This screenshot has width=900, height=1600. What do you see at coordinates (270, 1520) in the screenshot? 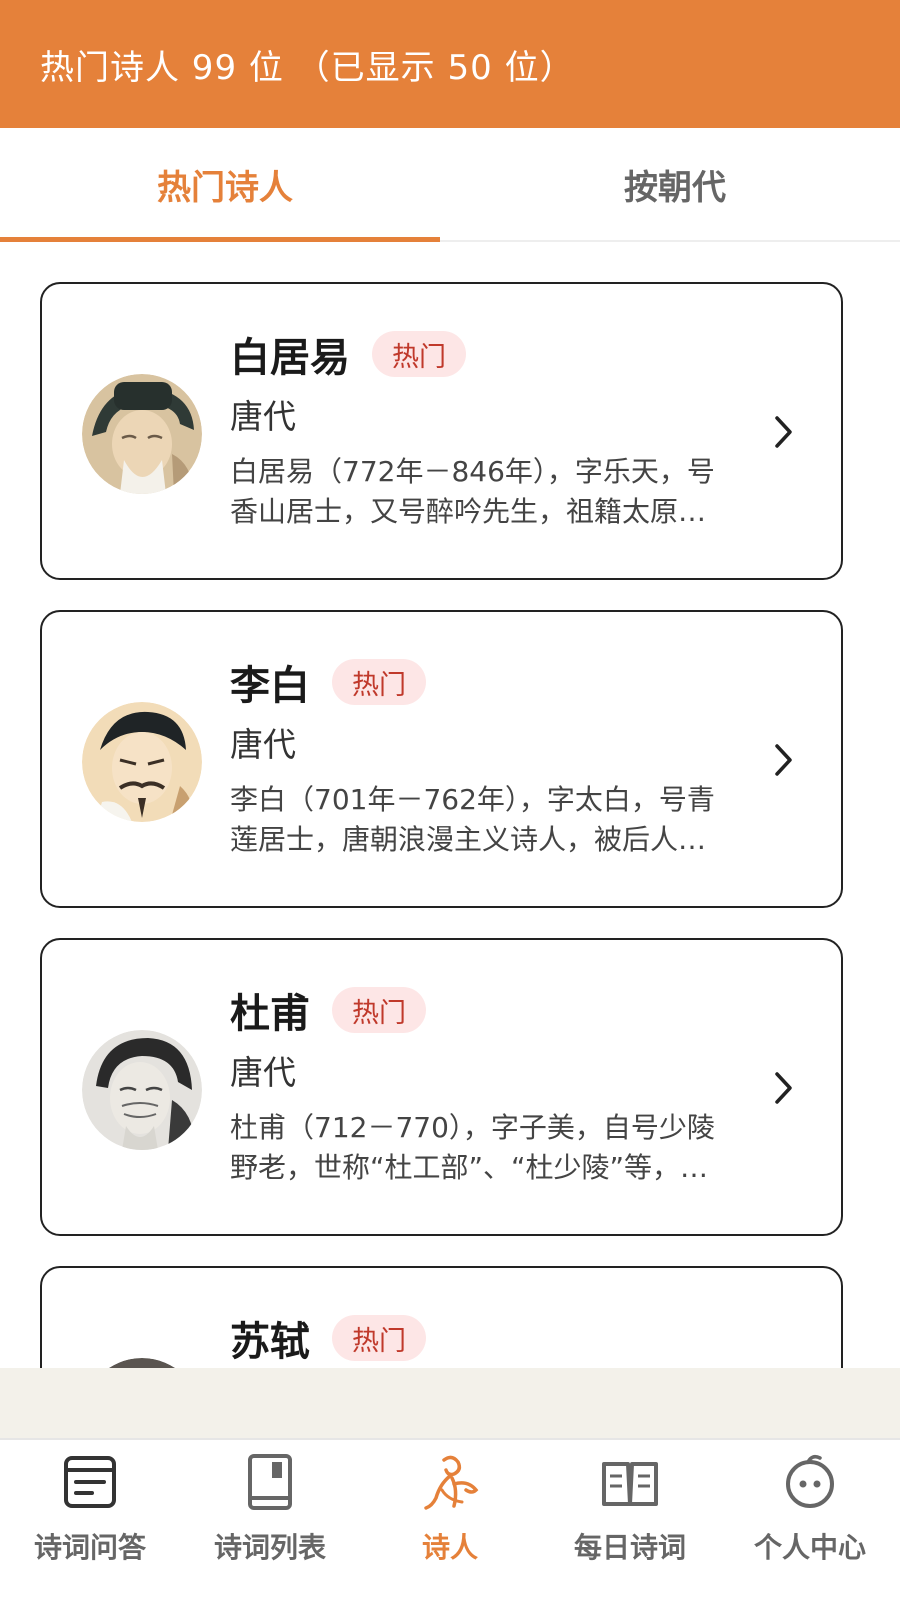
I see `nav-item-poem-list: 诗词列表` at bounding box center [270, 1520].